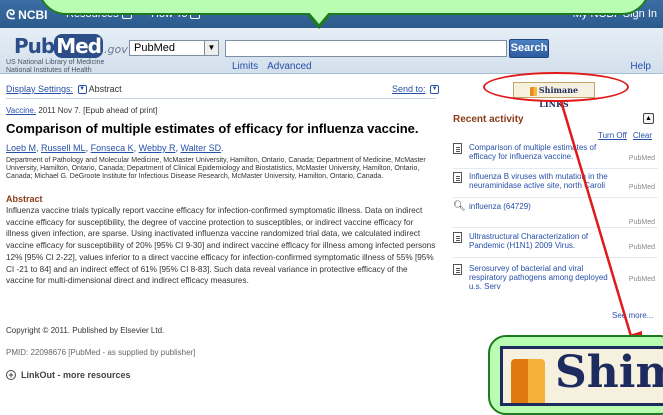 This screenshot has width=663, height=415. I want to click on send-to-menu: Send to: ▼, so click(416, 89).